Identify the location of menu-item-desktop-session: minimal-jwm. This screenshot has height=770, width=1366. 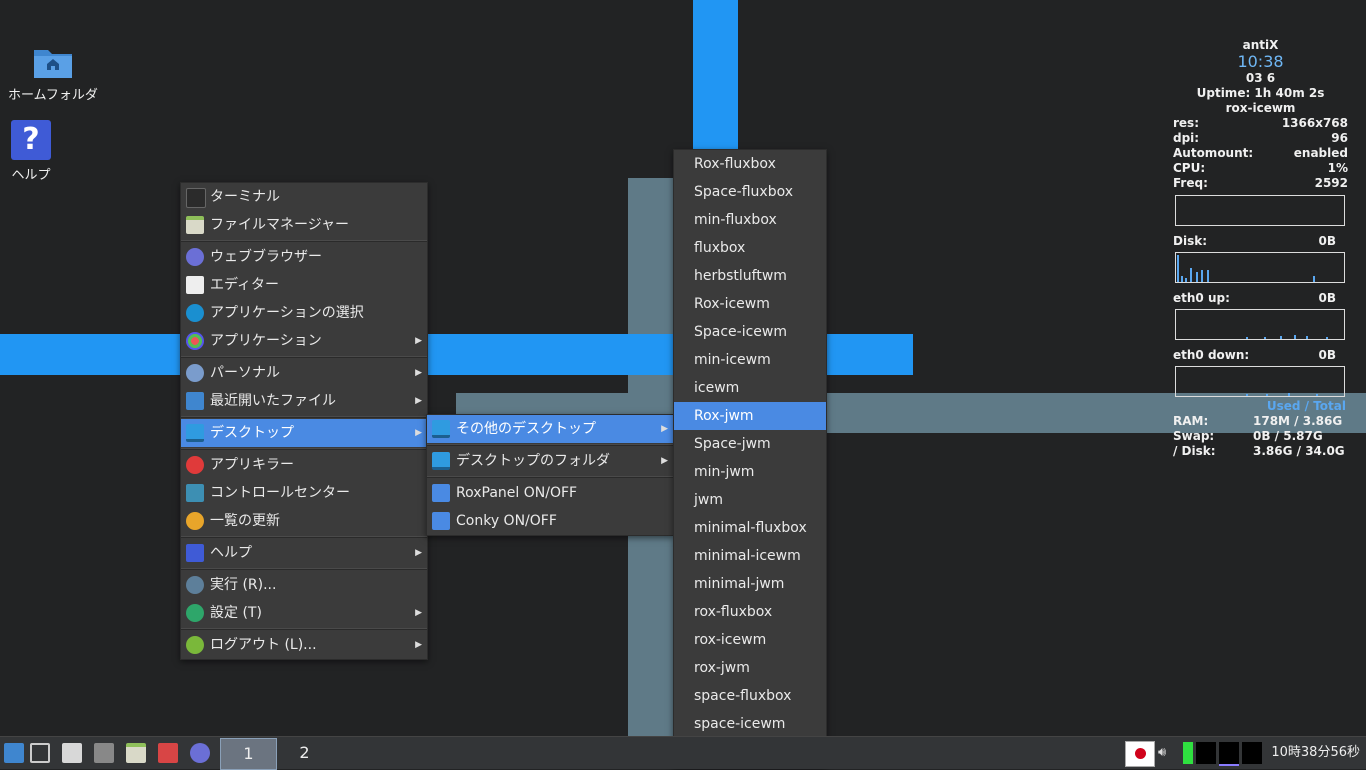
(750, 584).